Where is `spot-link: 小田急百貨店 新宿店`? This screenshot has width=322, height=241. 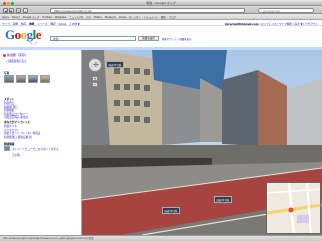 spot-link: 小田急百貨店 新宿店 is located at coordinates (16, 117).